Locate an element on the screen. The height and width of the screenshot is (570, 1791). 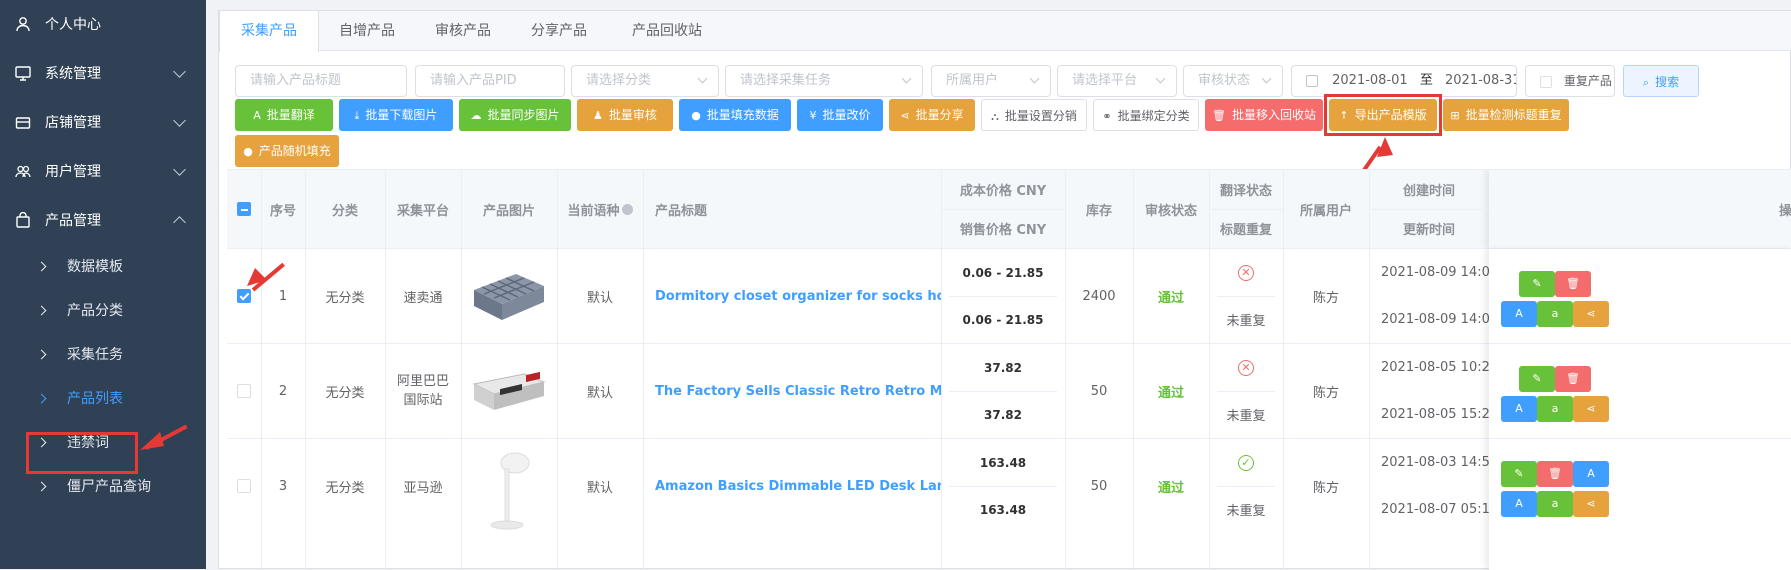
sidebar-item-shop: 店铺管理 is located at coordinates (103, 122).